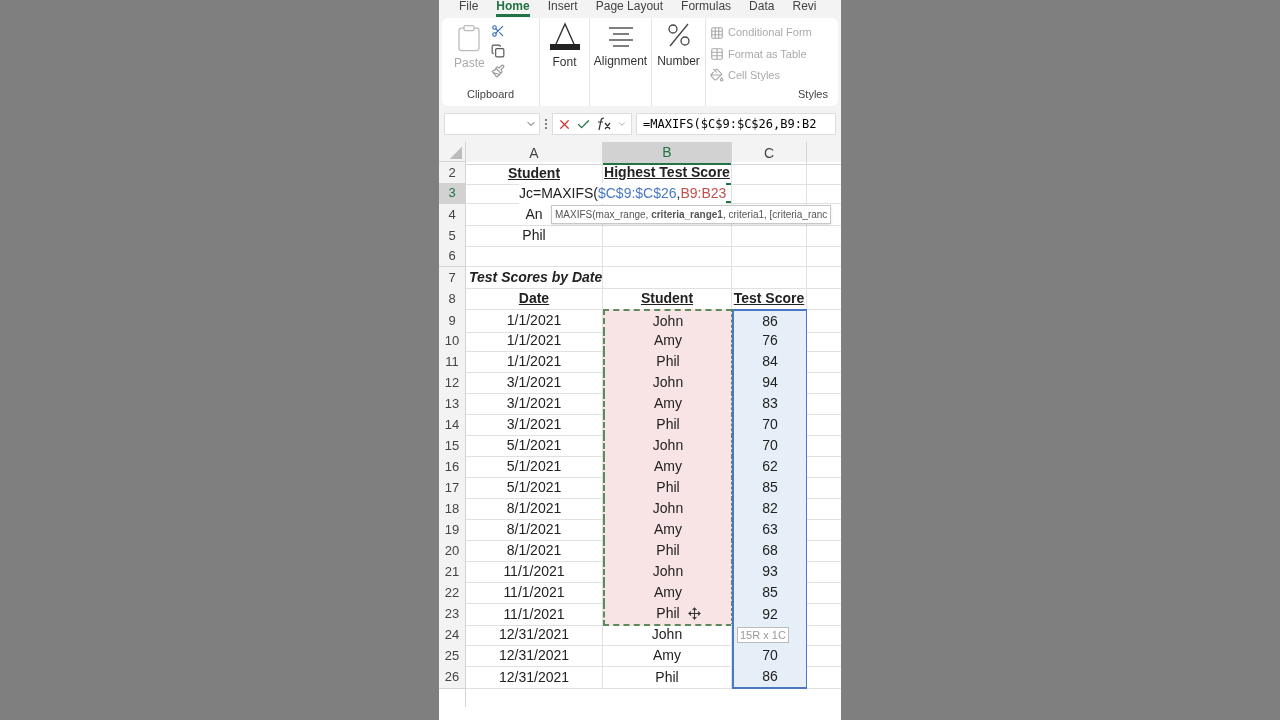  I want to click on row-number: 23, so click(452, 614).